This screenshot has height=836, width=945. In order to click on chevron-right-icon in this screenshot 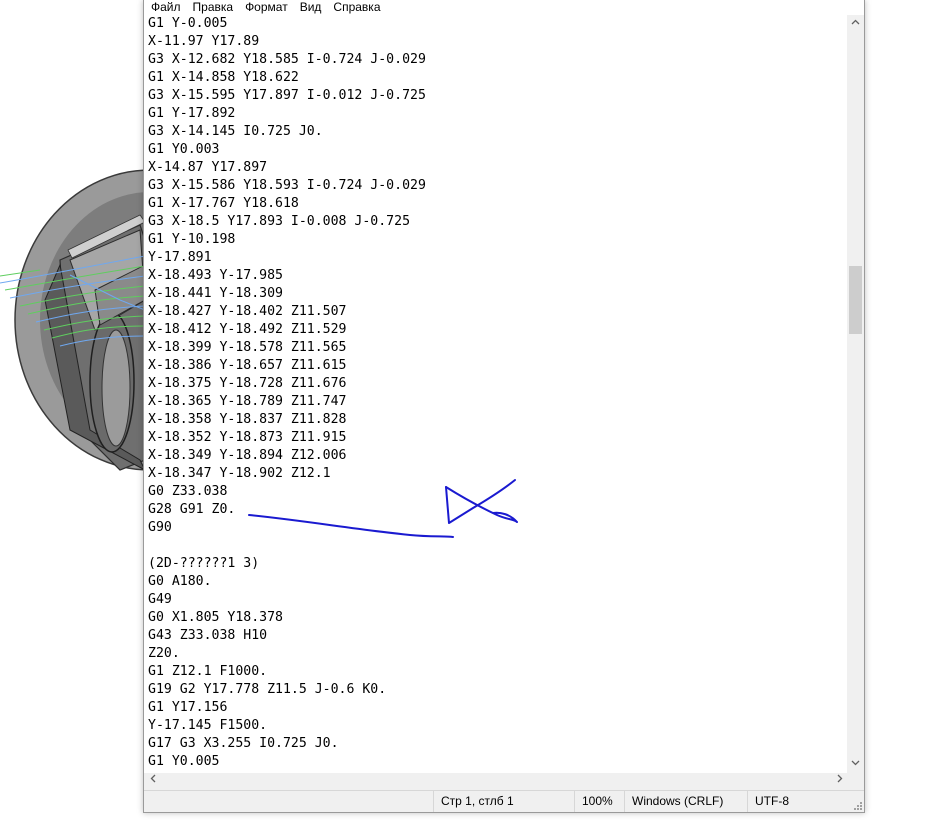, I will do `click(839, 781)`.